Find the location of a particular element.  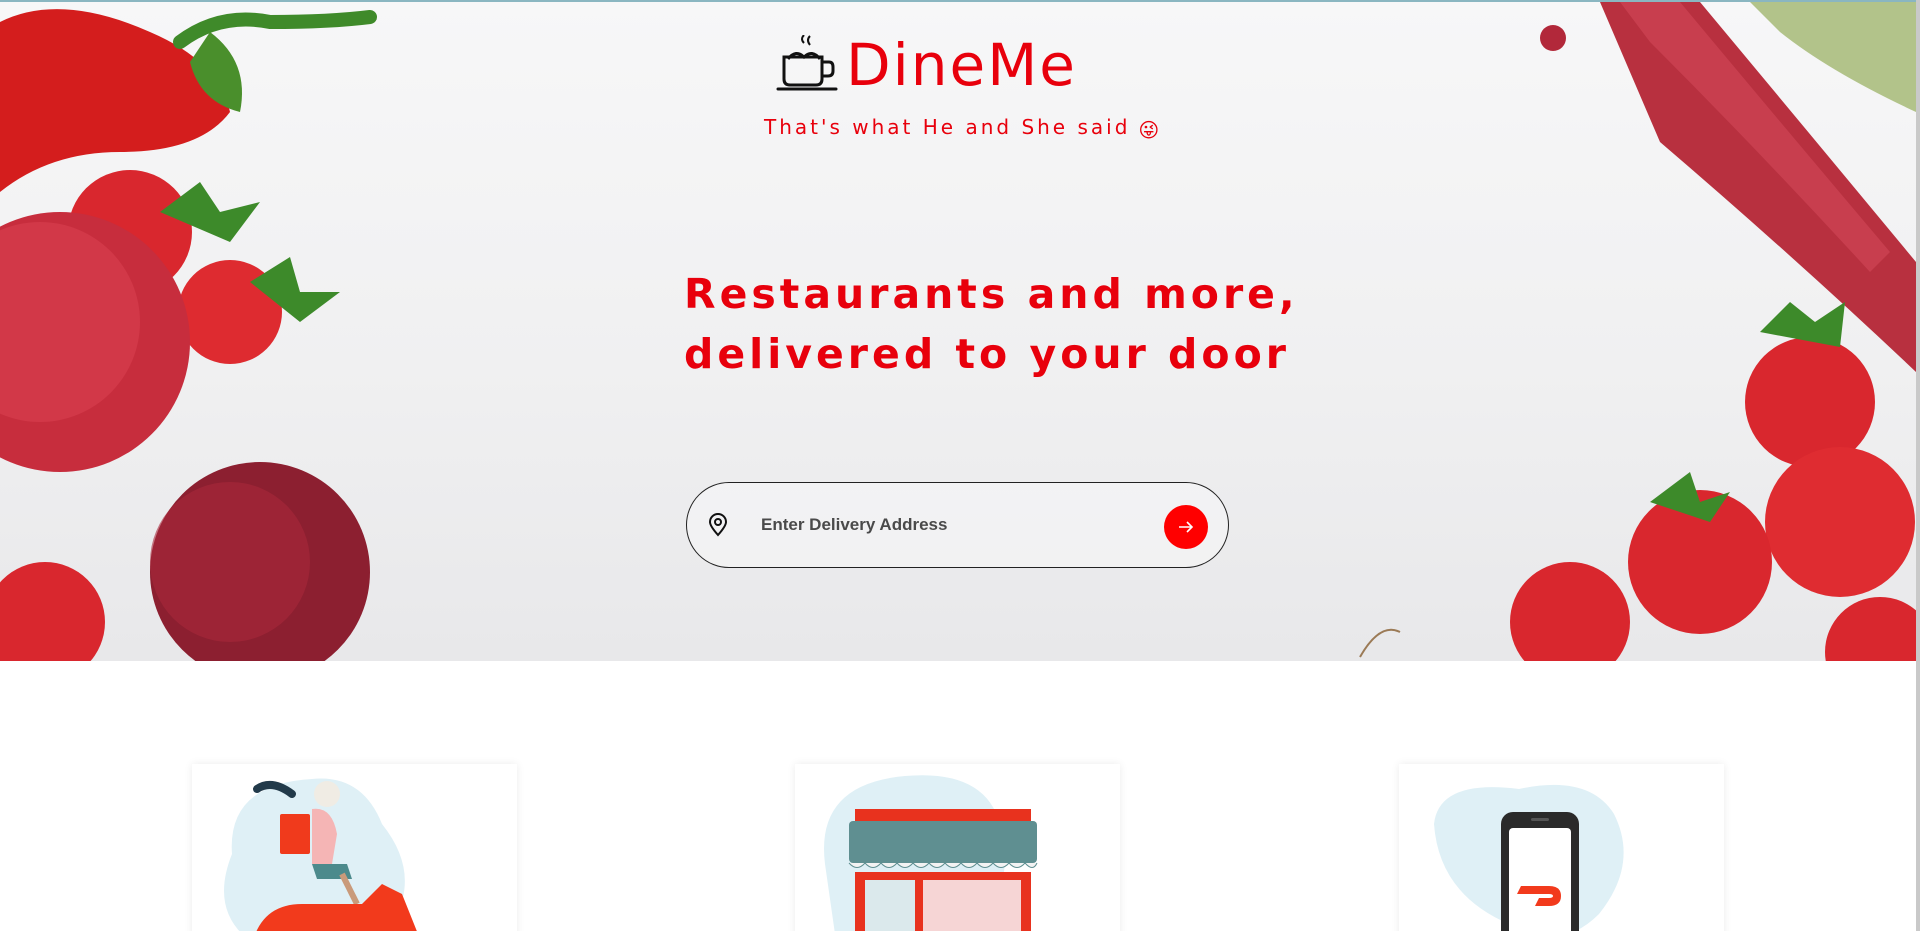

brand-logo: DineMe is located at coordinates (926, 65).